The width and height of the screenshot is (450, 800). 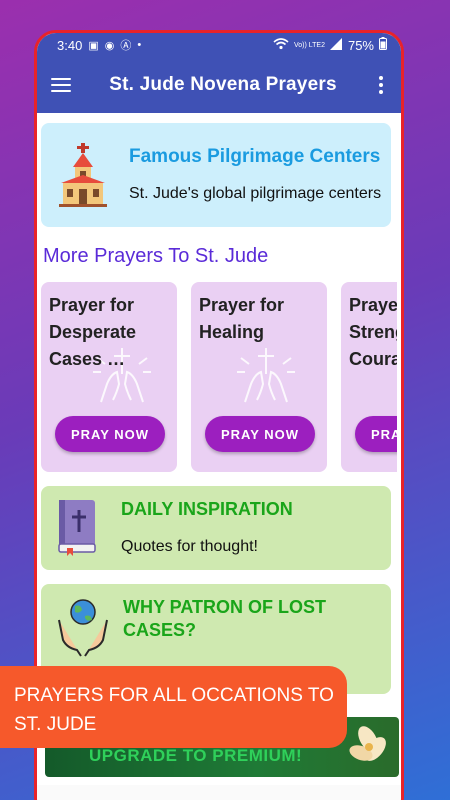 What do you see at coordinates (126, 46) in the screenshot?
I see `app-icon: Ⓐ` at bounding box center [126, 46].